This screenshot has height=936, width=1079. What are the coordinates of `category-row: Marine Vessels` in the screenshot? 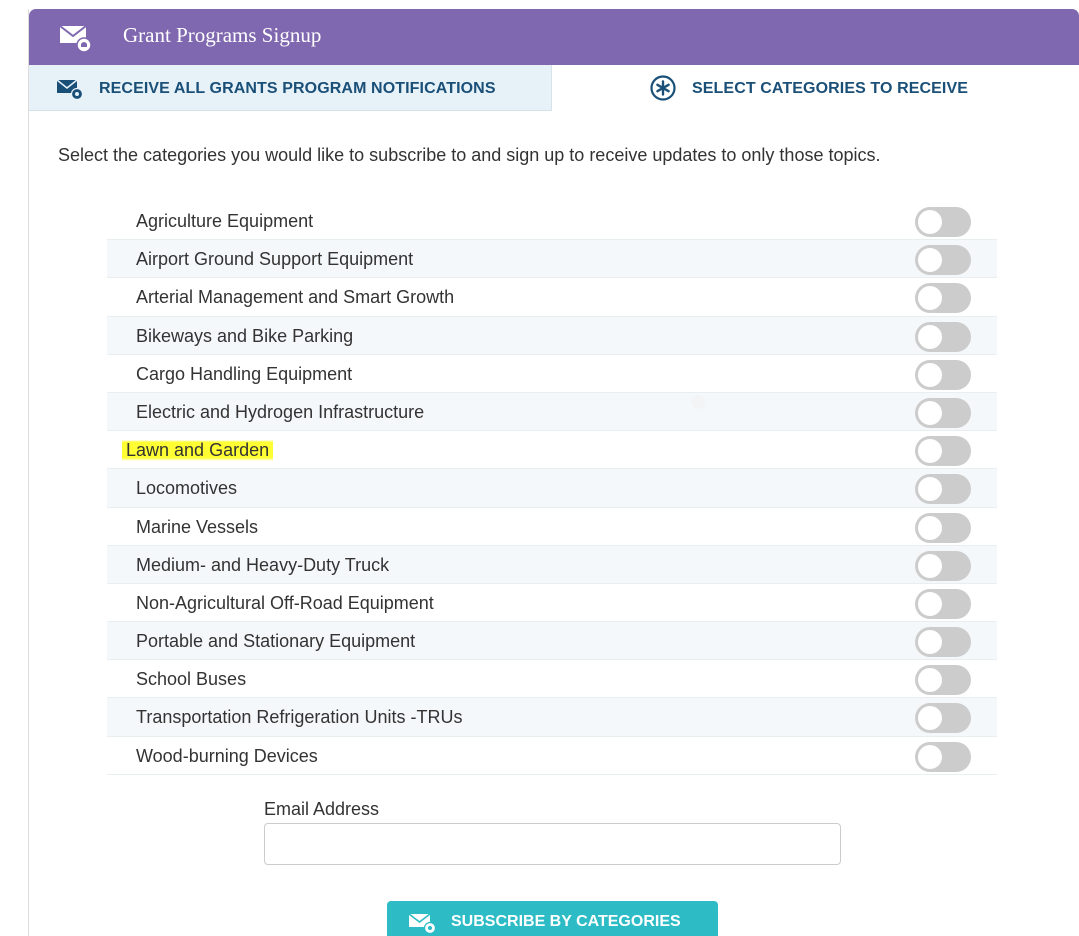 It's located at (552, 527).